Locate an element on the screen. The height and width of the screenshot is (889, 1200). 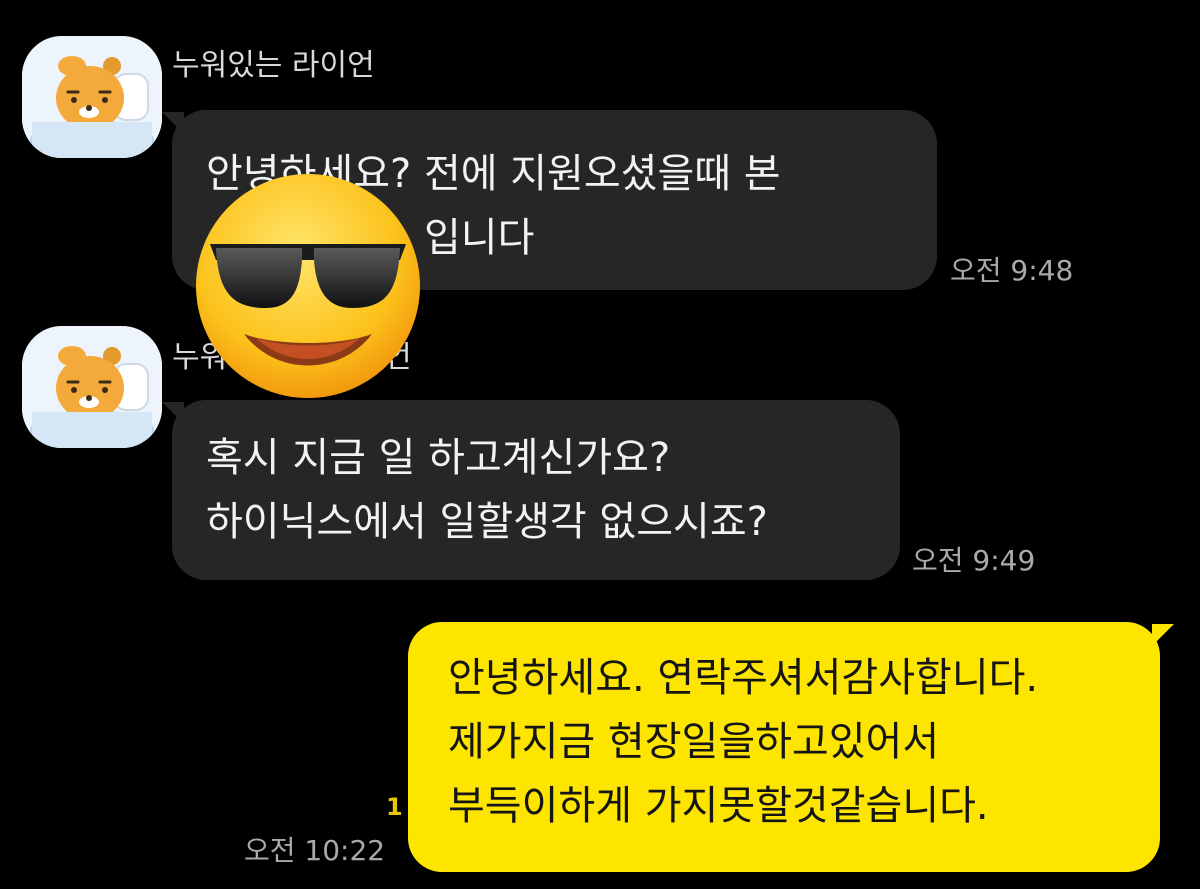
message-line: 하이닉스에서 일할생각 없으시죠? is located at coordinates (487, 522).